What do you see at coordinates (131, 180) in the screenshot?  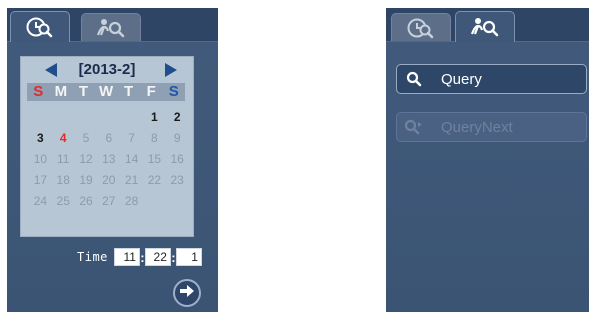 I see `calendar-day: 21` at bounding box center [131, 180].